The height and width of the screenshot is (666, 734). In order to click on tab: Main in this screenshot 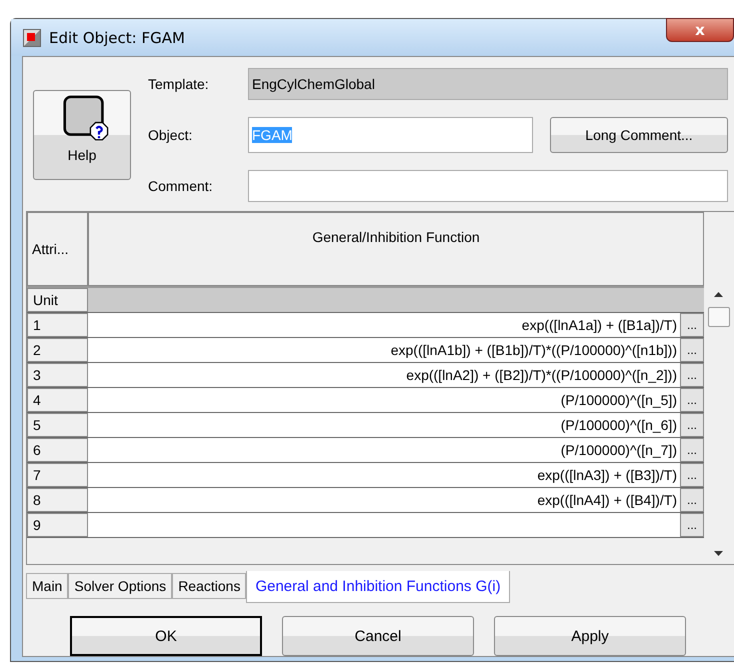, I will do `click(47, 586)`.